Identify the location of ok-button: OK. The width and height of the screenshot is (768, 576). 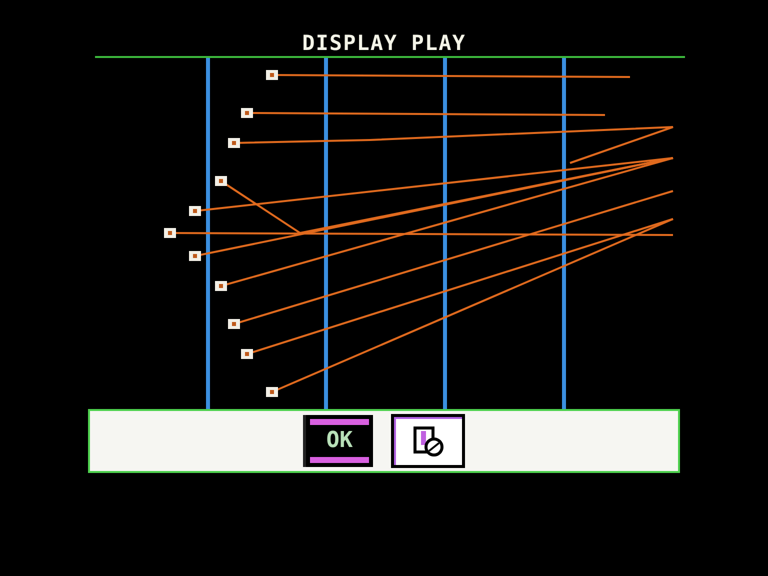
(338, 441).